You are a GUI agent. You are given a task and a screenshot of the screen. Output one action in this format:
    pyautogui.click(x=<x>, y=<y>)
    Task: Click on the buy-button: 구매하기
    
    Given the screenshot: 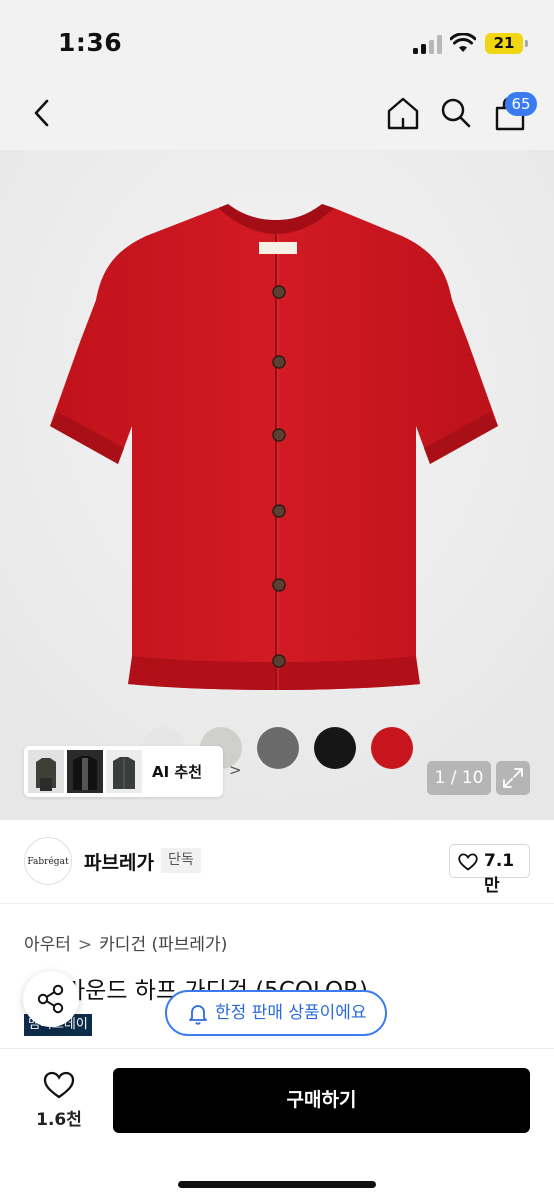 What is the action you would take?
    pyautogui.click(x=321, y=1100)
    